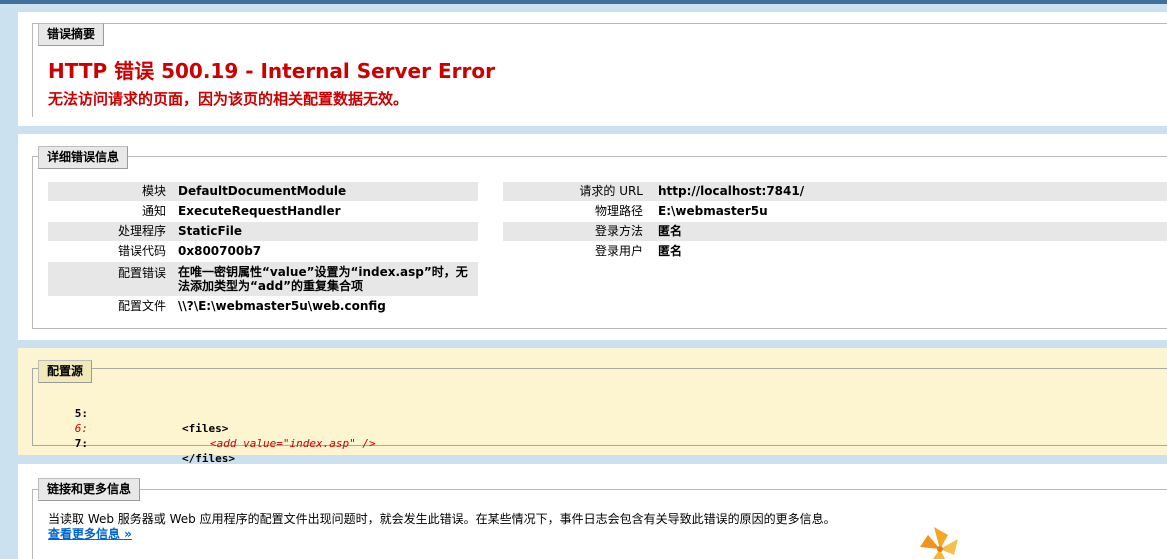 The image size is (1167, 559). I want to click on detail-value: \\?\E:\webmaster5u\web.config, so click(282, 306).